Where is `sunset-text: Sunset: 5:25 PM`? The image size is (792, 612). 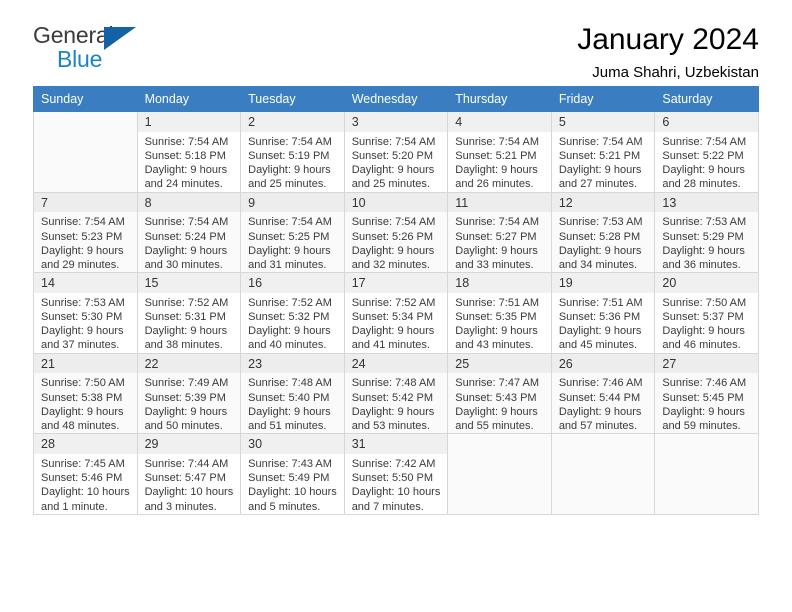
sunset-text: Sunset: 5:25 PM is located at coordinates (289, 236).